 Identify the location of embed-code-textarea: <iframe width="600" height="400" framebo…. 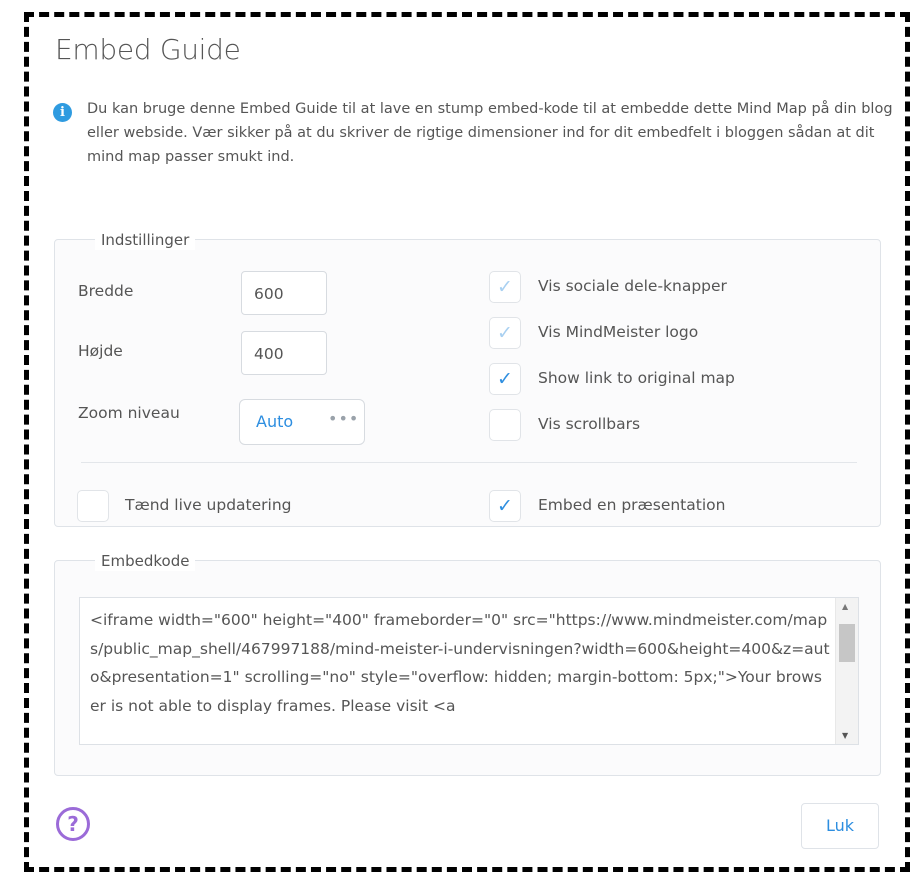
(469, 671).